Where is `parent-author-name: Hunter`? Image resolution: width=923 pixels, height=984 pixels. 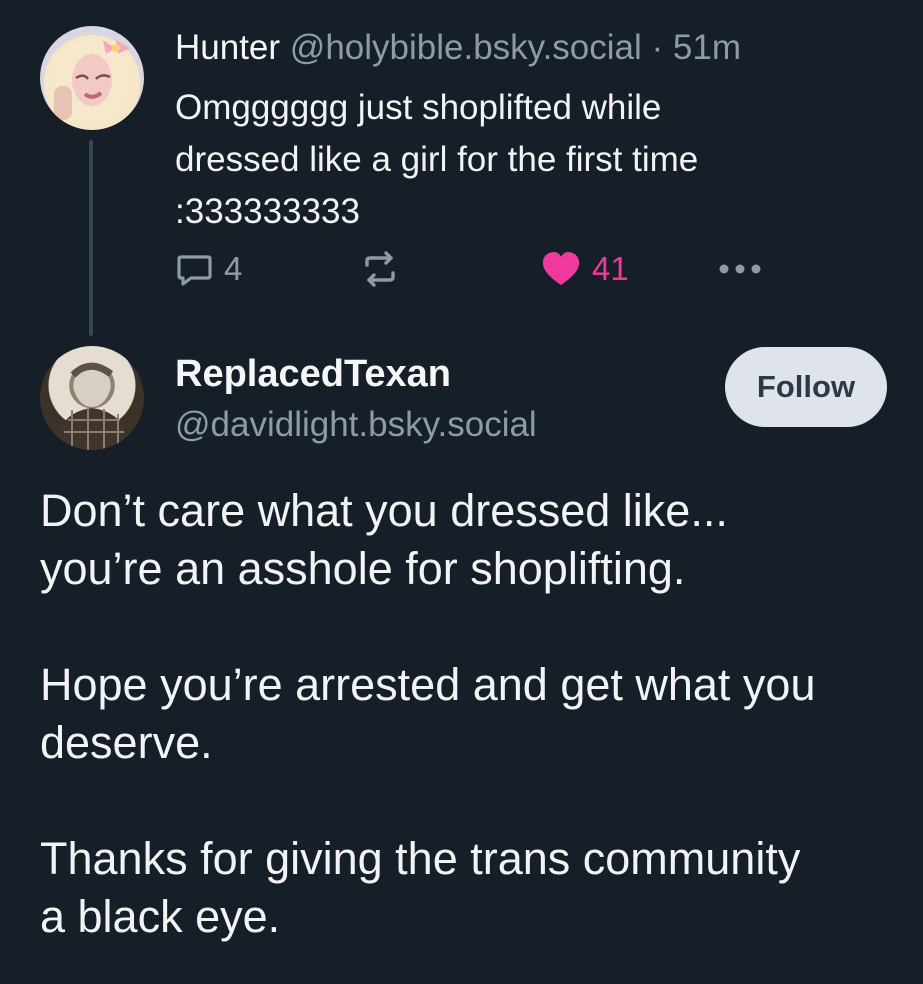 parent-author-name: Hunter is located at coordinates (227, 47).